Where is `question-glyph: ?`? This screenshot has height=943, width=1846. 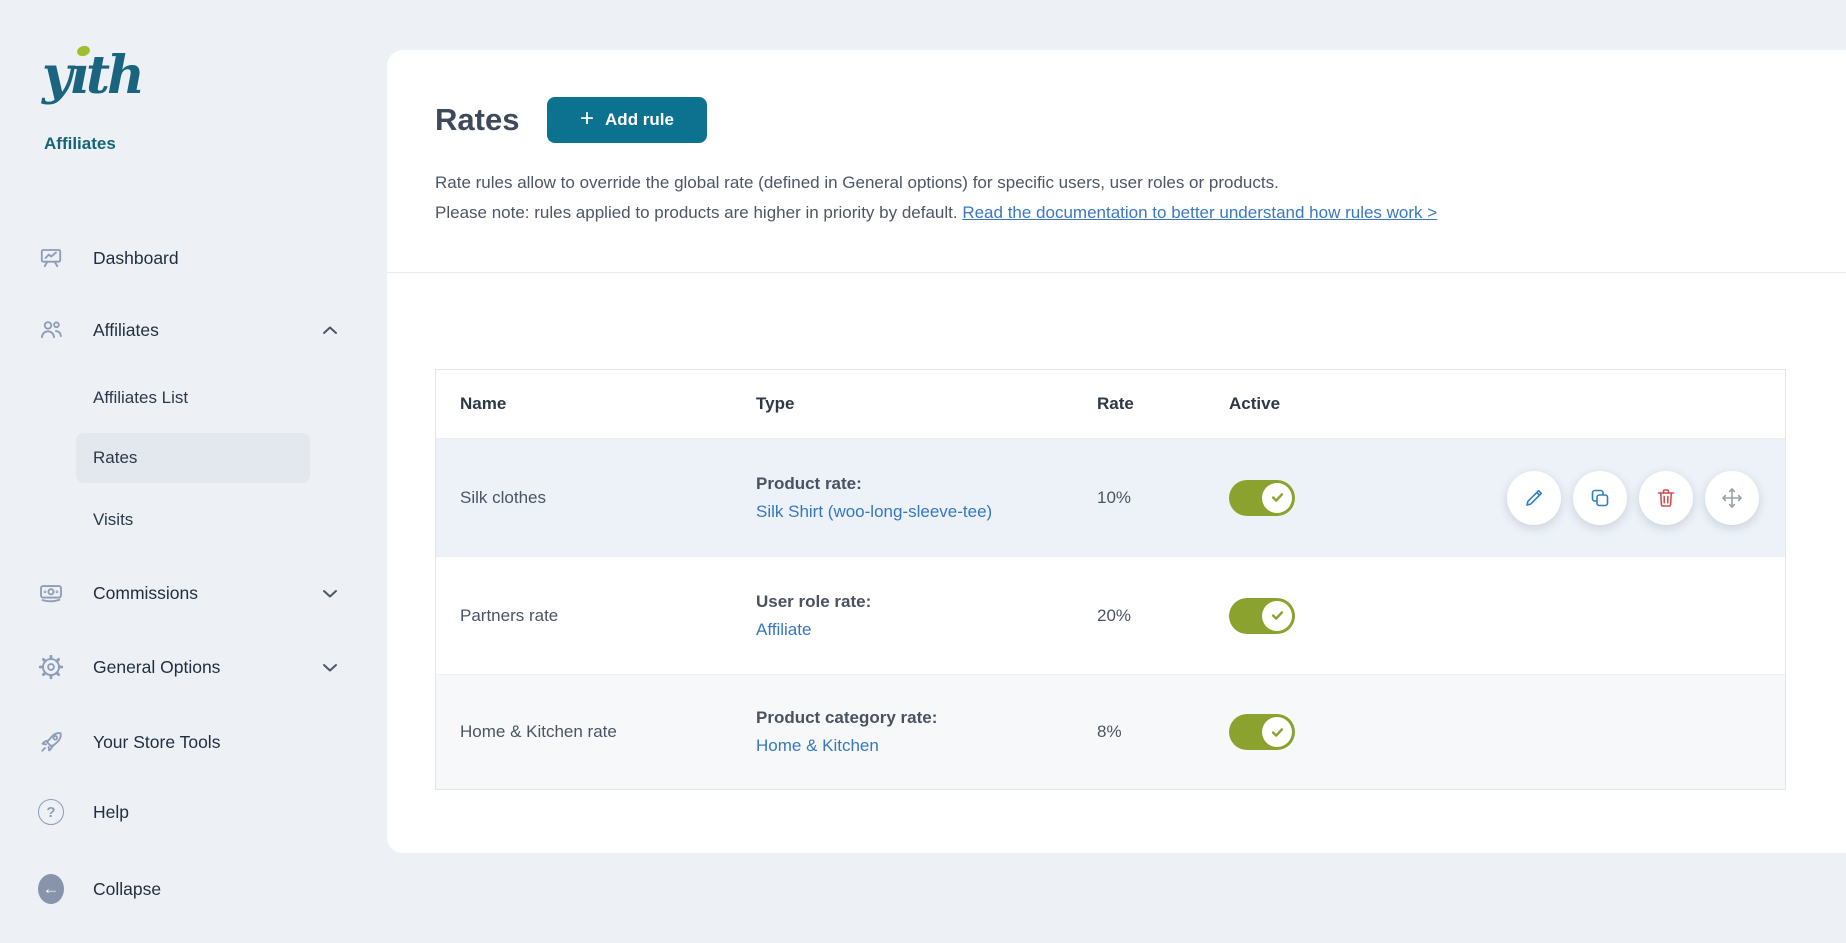 question-glyph: ? is located at coordinates (51, 812).